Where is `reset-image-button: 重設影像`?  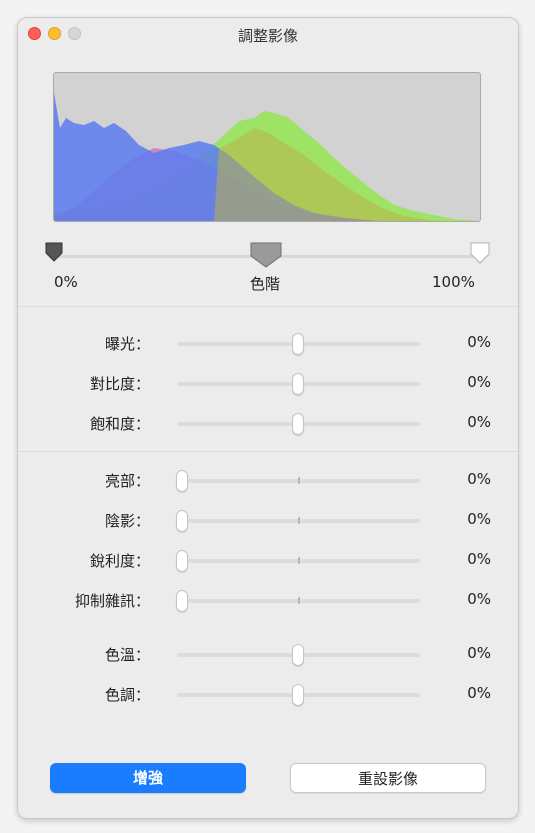 reset-image-button: 重設影像 is located at coordinates (388, 778).